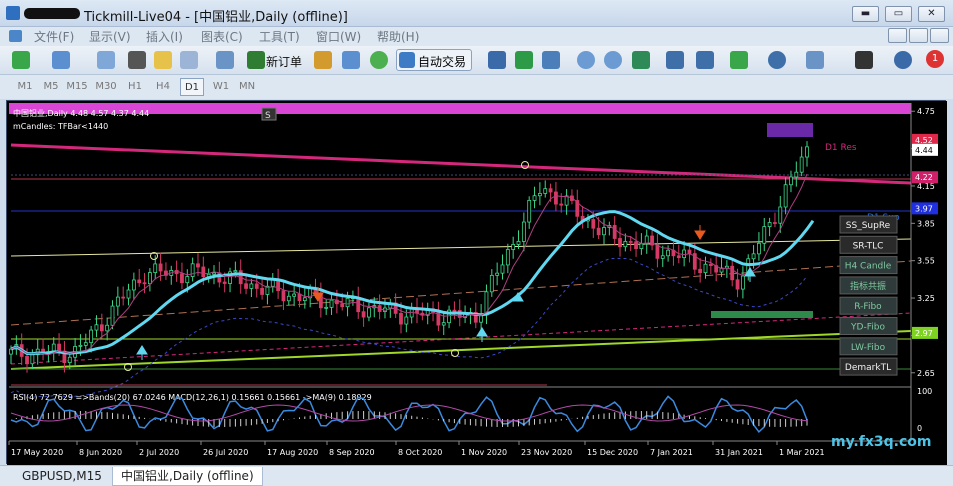  I want to click on new-order-button: 新订单, so click(284, 61).